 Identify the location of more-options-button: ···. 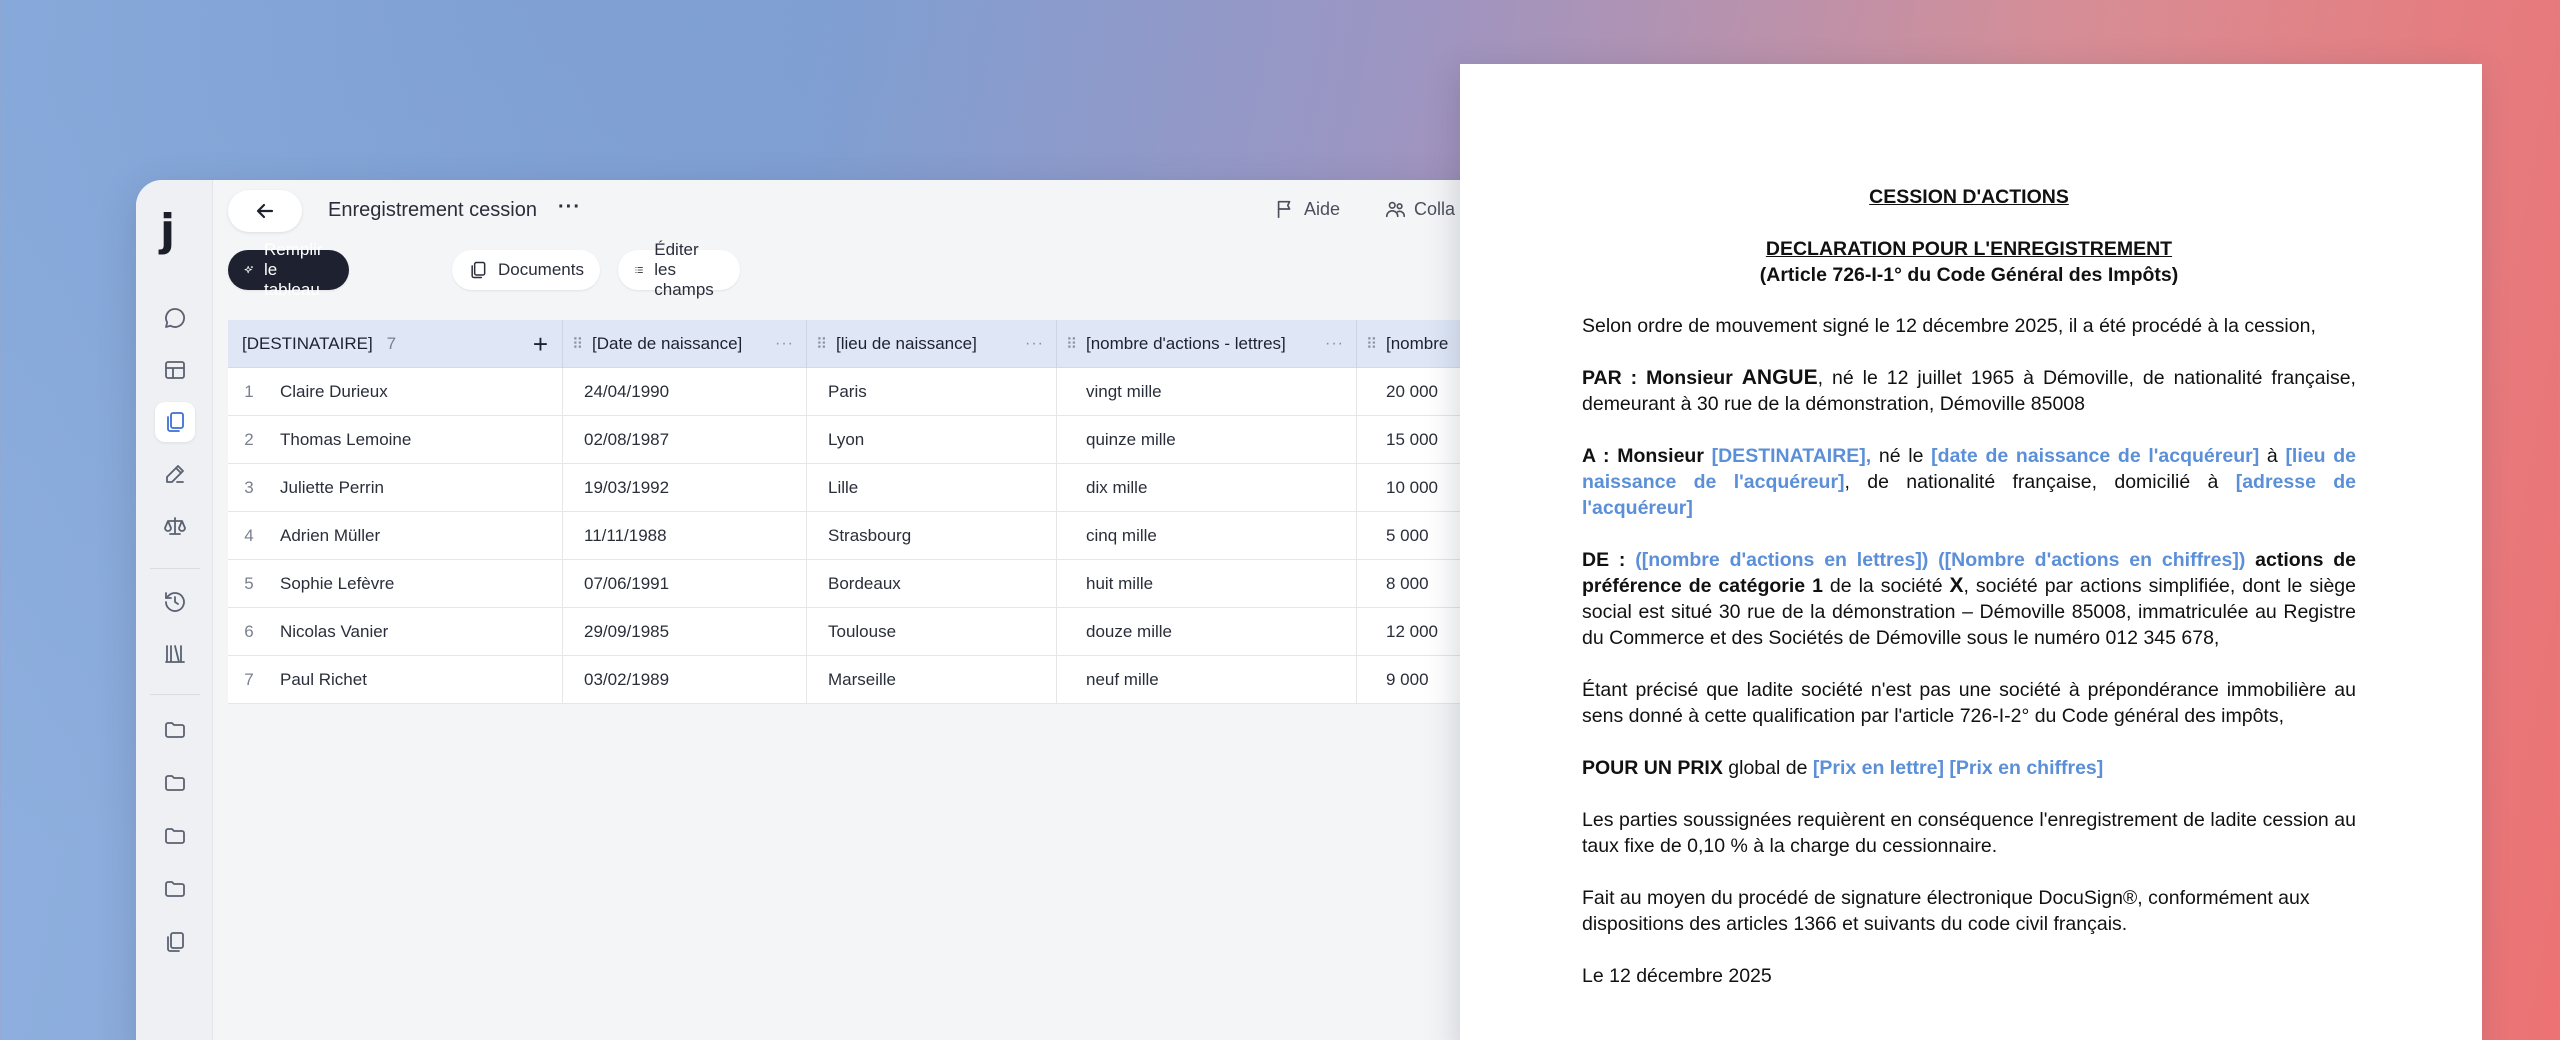
(569, 207).